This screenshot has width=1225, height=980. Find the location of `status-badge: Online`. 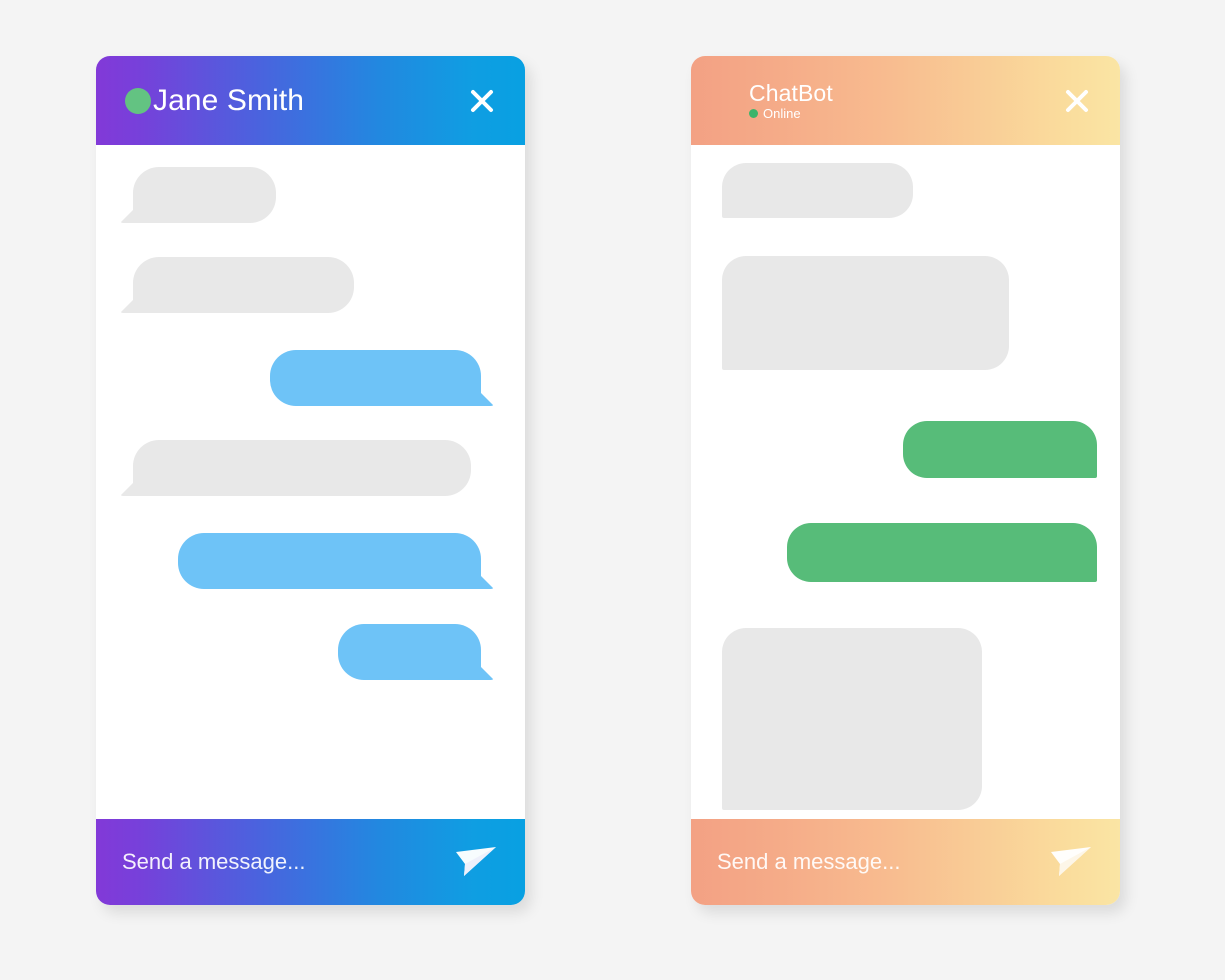

status-badge: Online is located at coordinates (791, 113).